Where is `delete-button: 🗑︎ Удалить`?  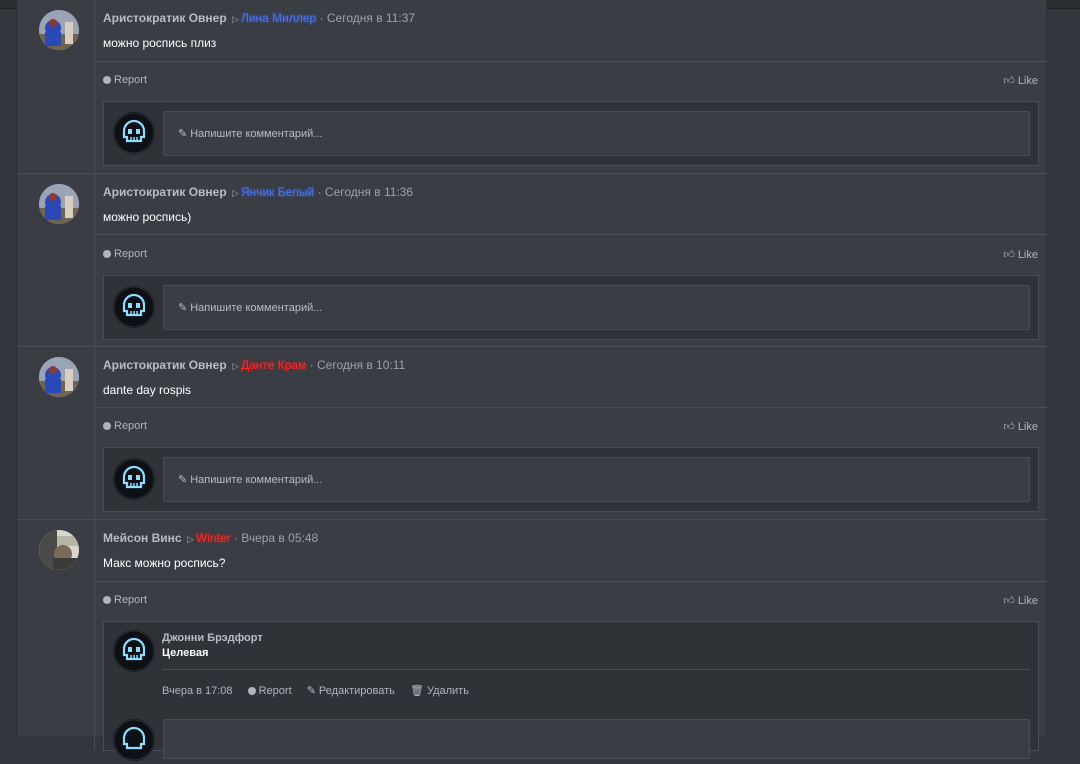
delete-button: 🗑︎ Удалить is located at coordinates (439, 691).